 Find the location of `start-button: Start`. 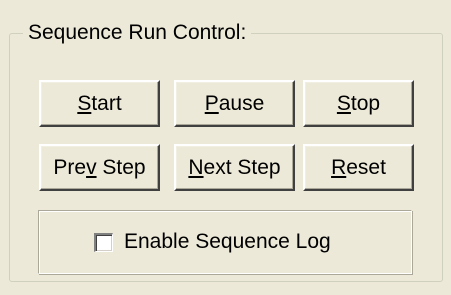

start-button: Start is located at coordinates (99, 103).